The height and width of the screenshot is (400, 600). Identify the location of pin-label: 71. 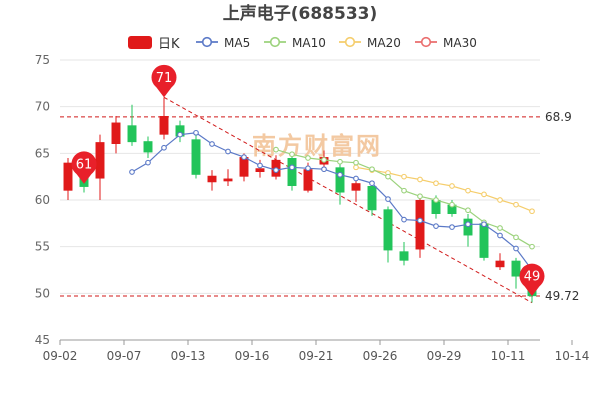
(164, 78).